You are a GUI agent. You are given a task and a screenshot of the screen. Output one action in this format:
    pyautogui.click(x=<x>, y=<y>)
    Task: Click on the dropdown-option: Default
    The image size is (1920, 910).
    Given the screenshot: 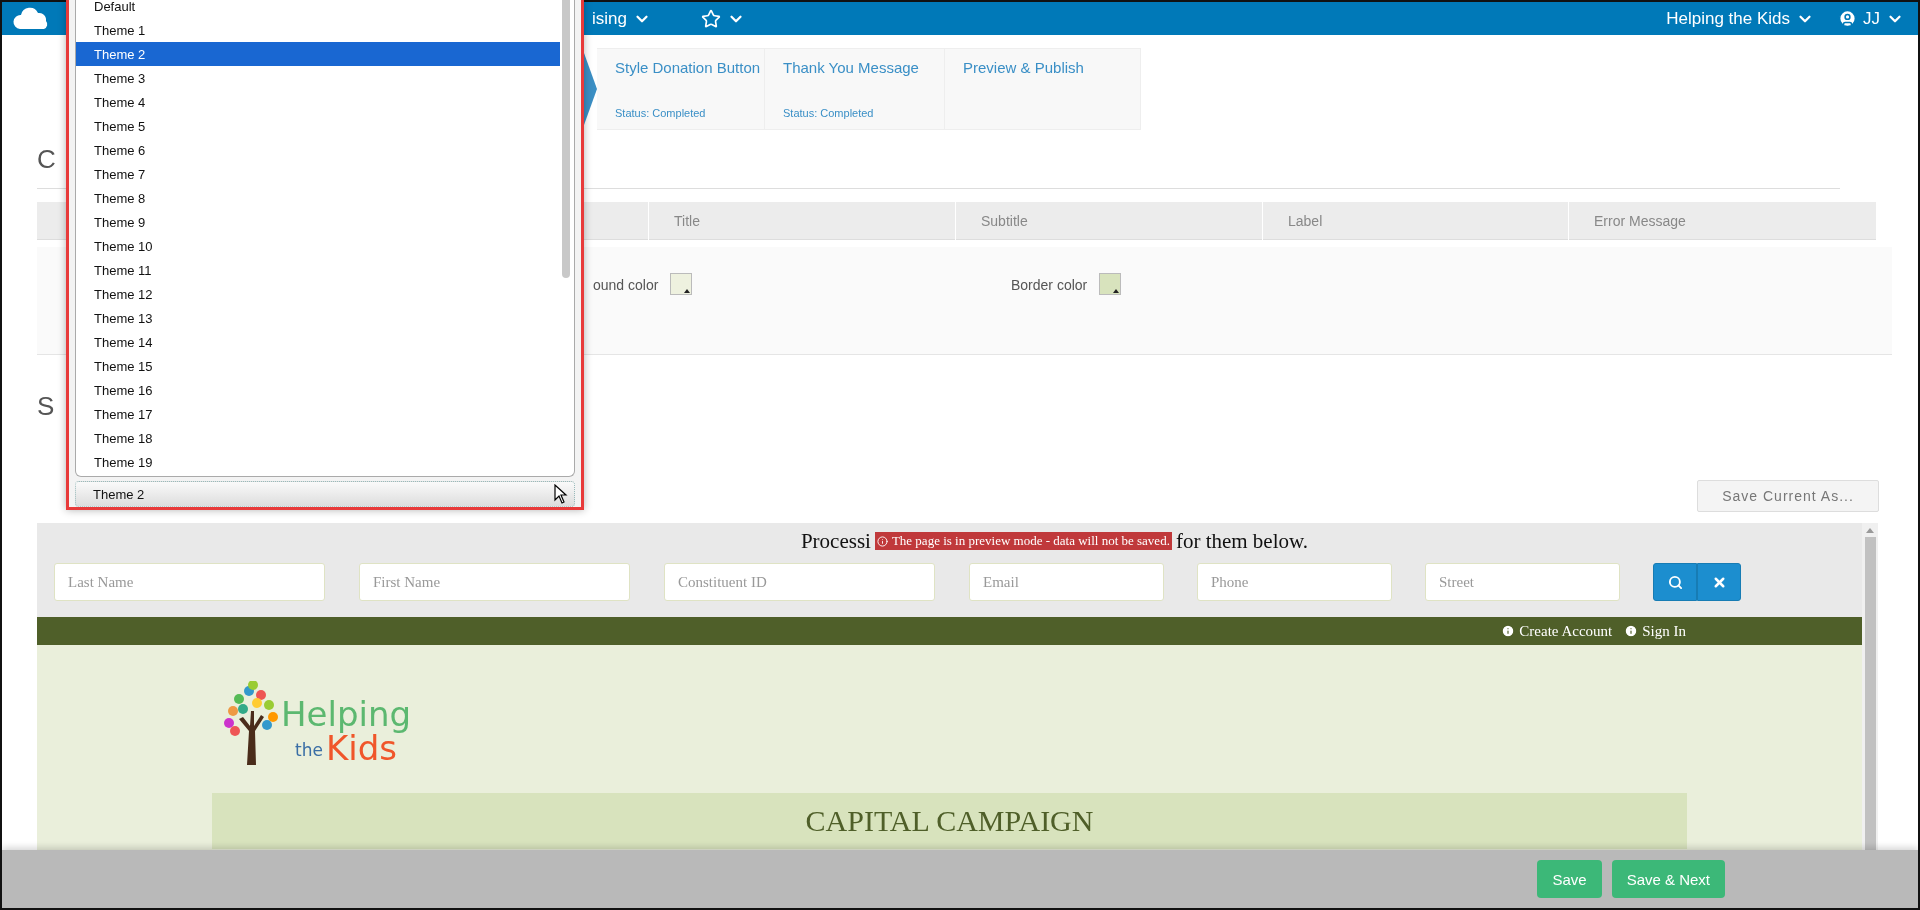 What is the action you would take?
    pyautogui.click(x=318, y=9)
    